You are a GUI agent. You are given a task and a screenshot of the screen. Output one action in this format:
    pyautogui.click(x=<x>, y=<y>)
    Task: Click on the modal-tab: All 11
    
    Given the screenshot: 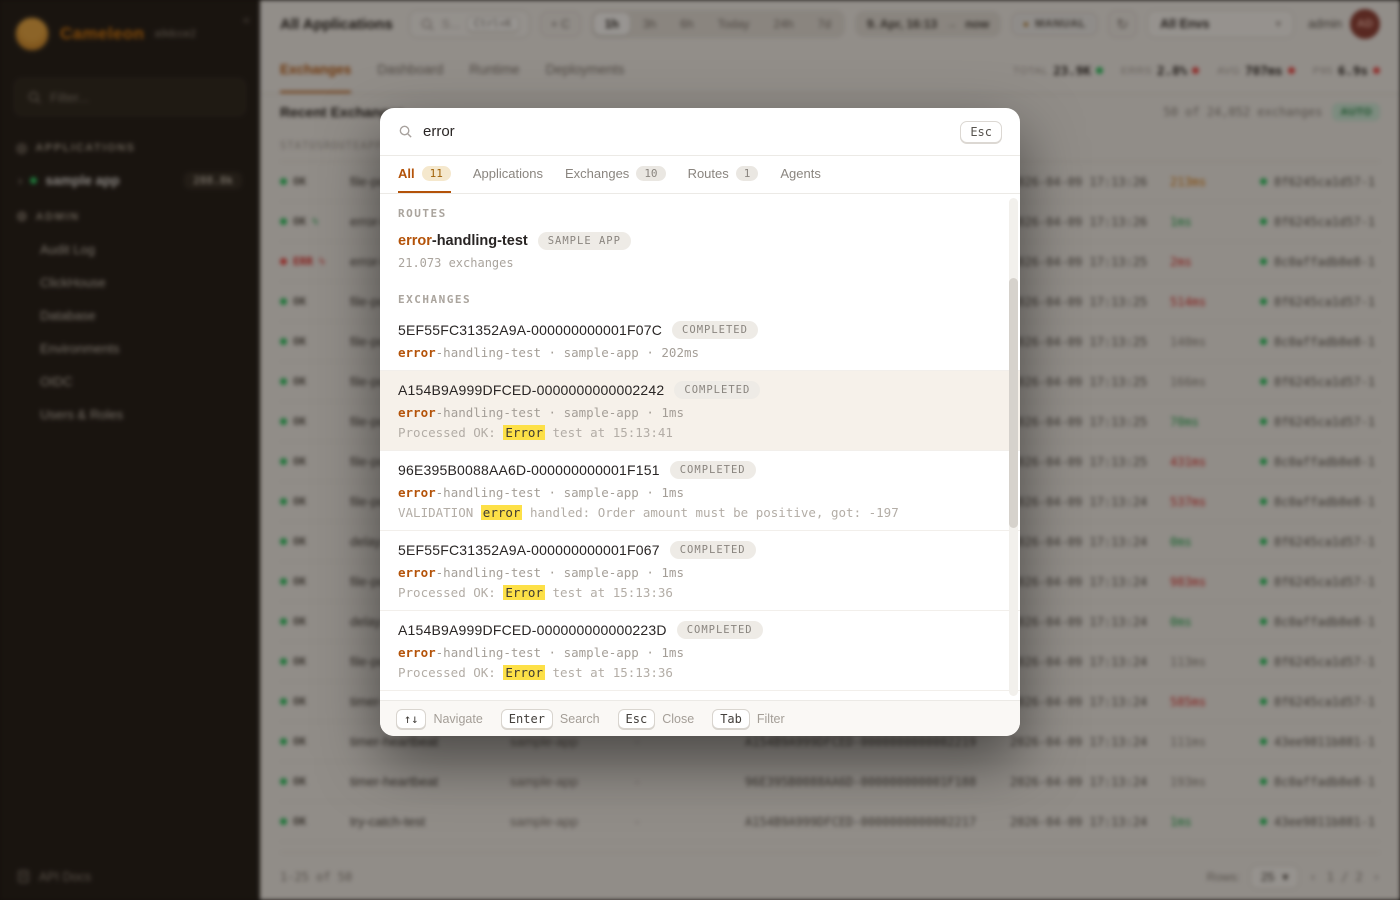 What is the action you would take?
    pyautogui.click(x=424, y=174)
    